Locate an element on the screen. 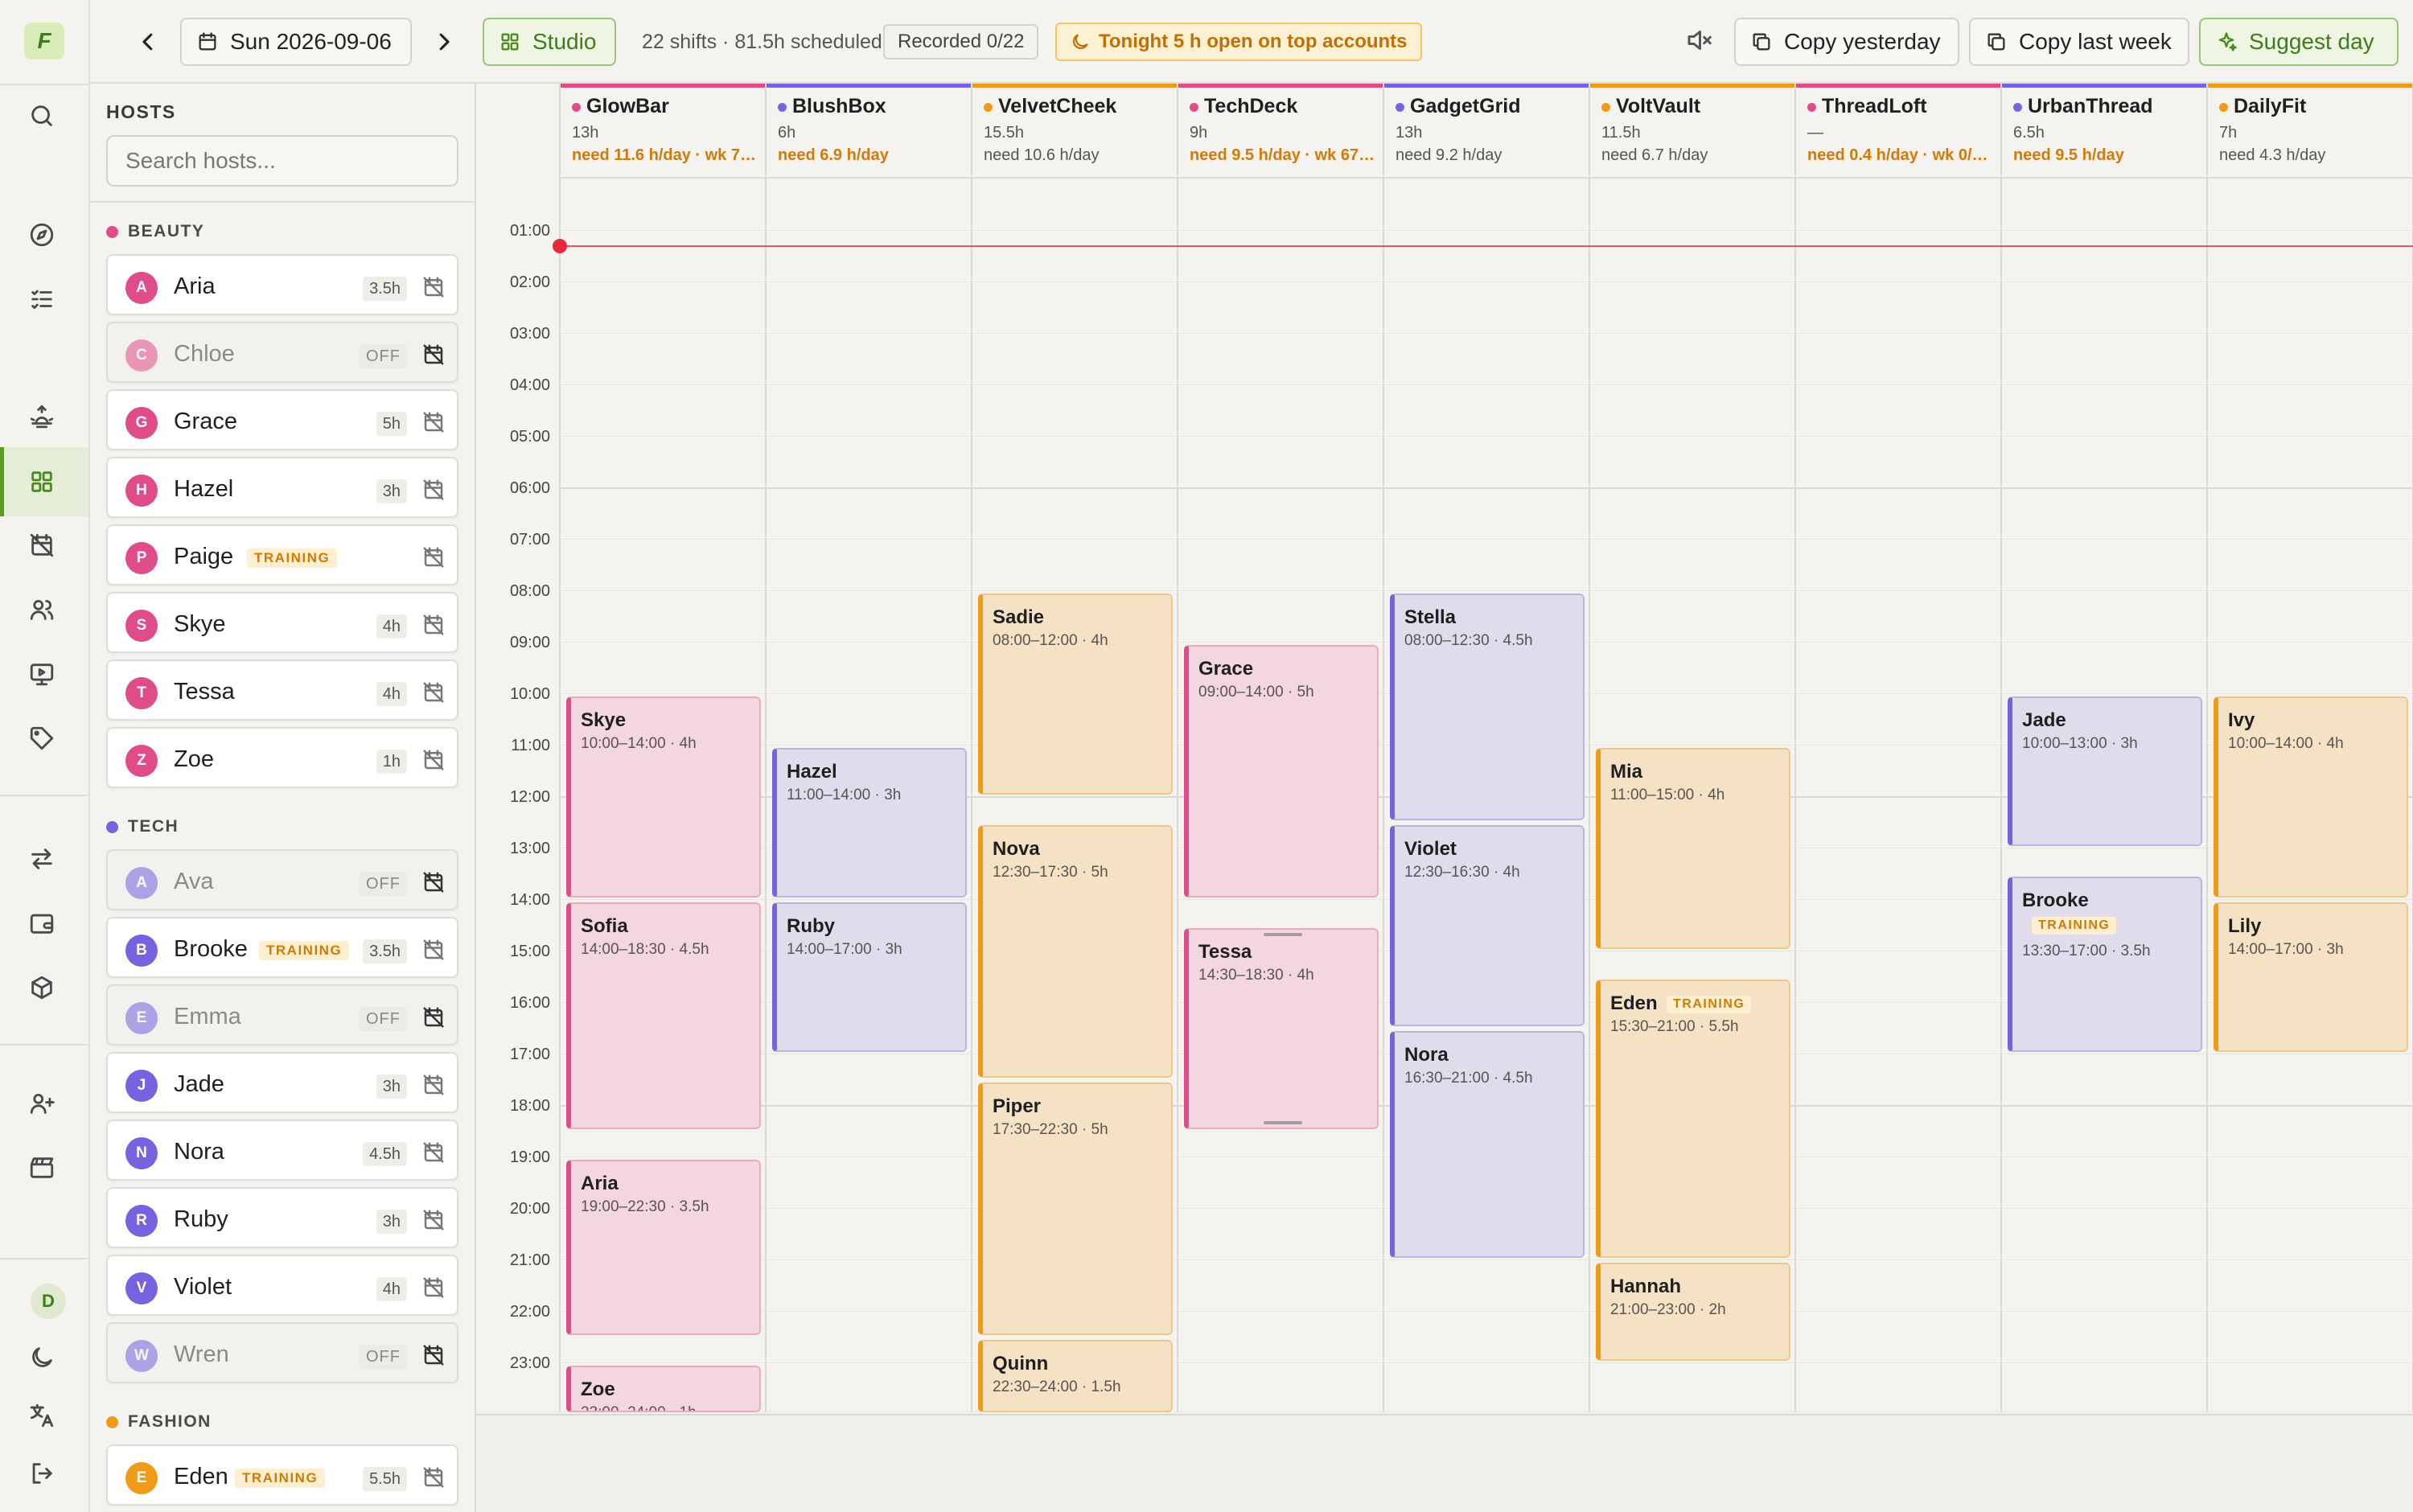 This screenshot has width=2413, height=1512. host-card: P Paige TRAINING is located at coordinates (282, 555).